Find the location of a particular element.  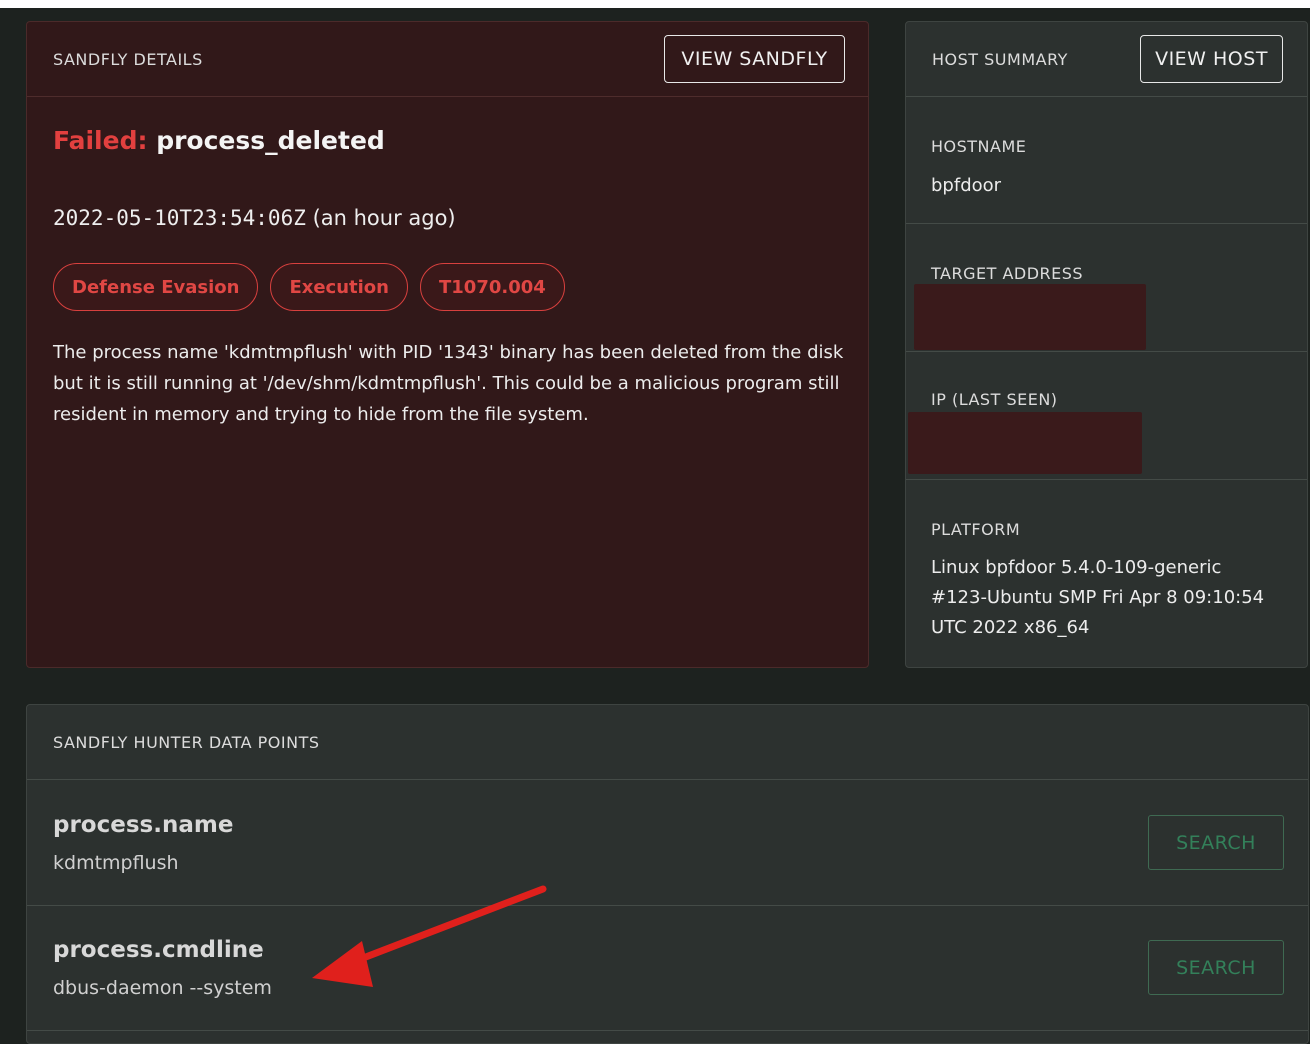

hostname-value: bpfdoor is located at coordinates (966, 185).